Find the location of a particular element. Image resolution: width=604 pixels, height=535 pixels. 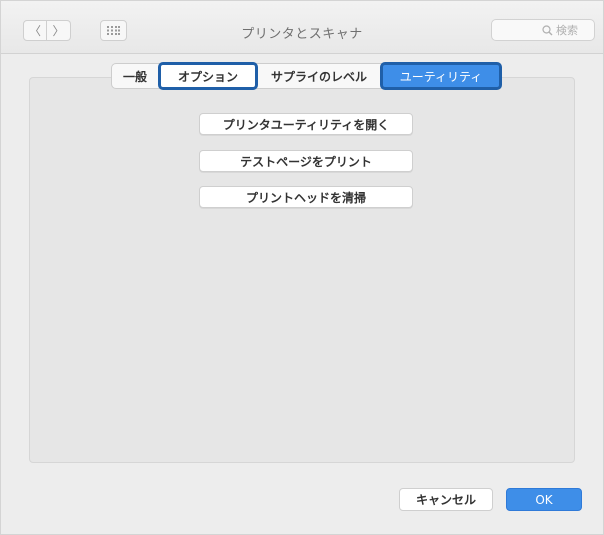

search-field is located at coordinates (543, 30).